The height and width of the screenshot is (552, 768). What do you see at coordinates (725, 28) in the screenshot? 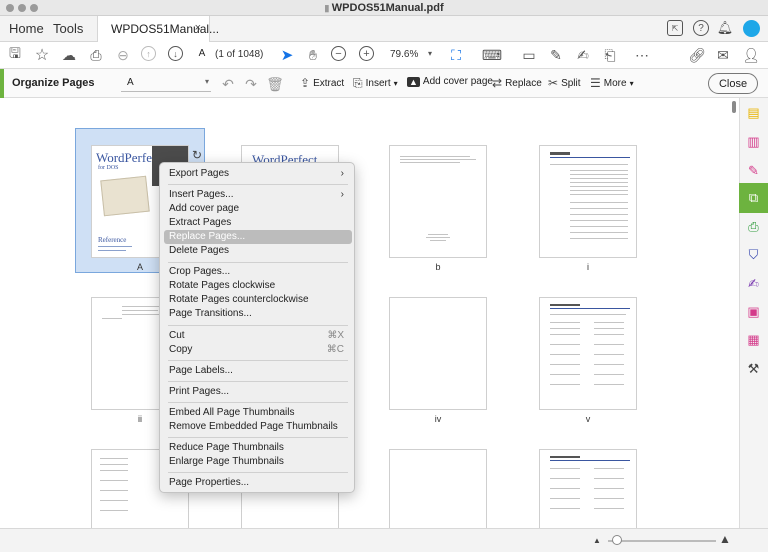
I see `bell-icon: 🔔︎` at bounding box center [725, 28].